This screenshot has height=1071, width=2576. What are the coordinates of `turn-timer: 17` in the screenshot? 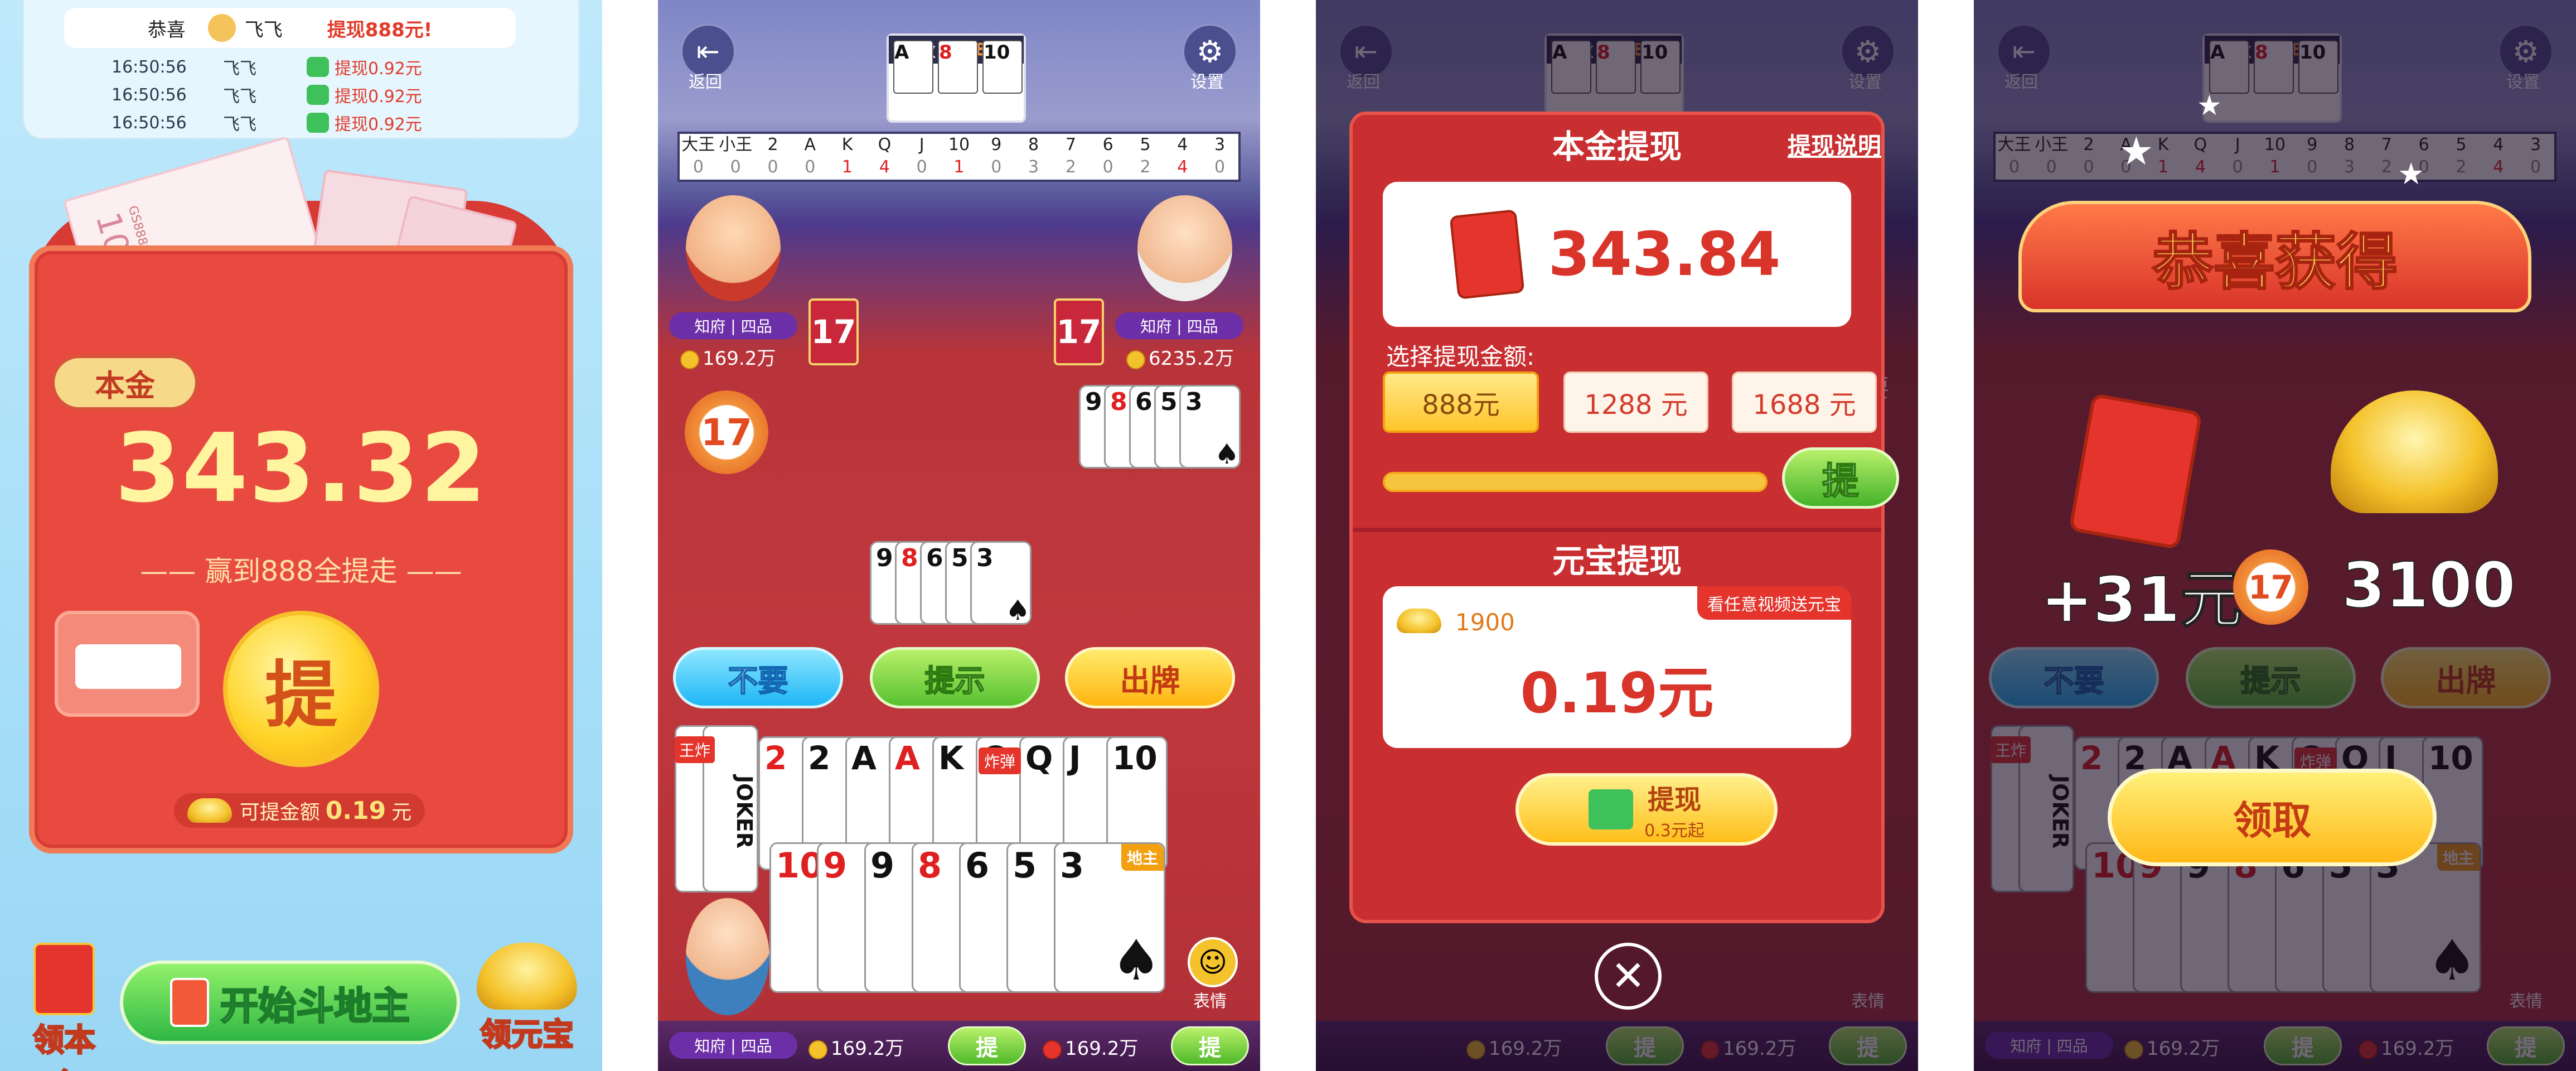 It's located at (726, 432).